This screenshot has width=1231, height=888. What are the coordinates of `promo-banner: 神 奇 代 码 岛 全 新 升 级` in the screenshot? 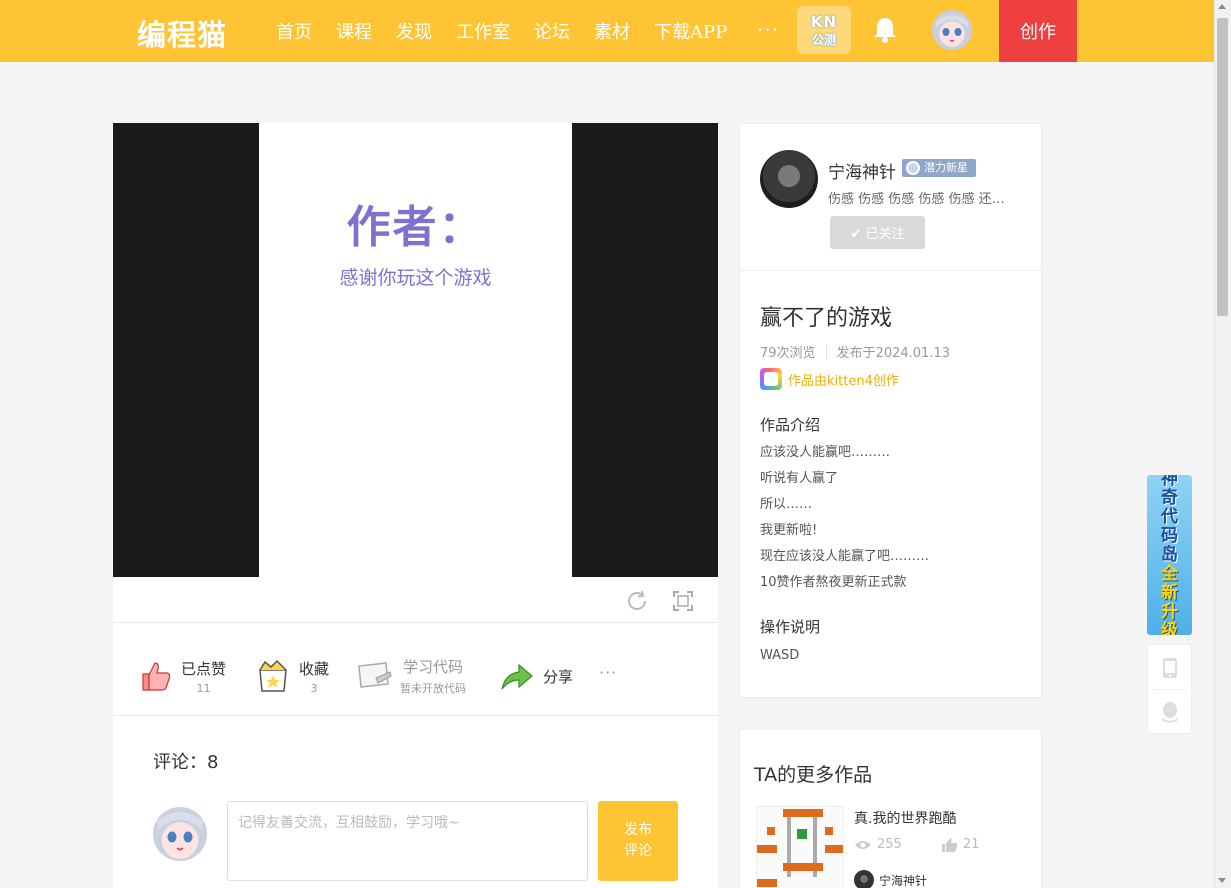 It's located at (1169, 555).